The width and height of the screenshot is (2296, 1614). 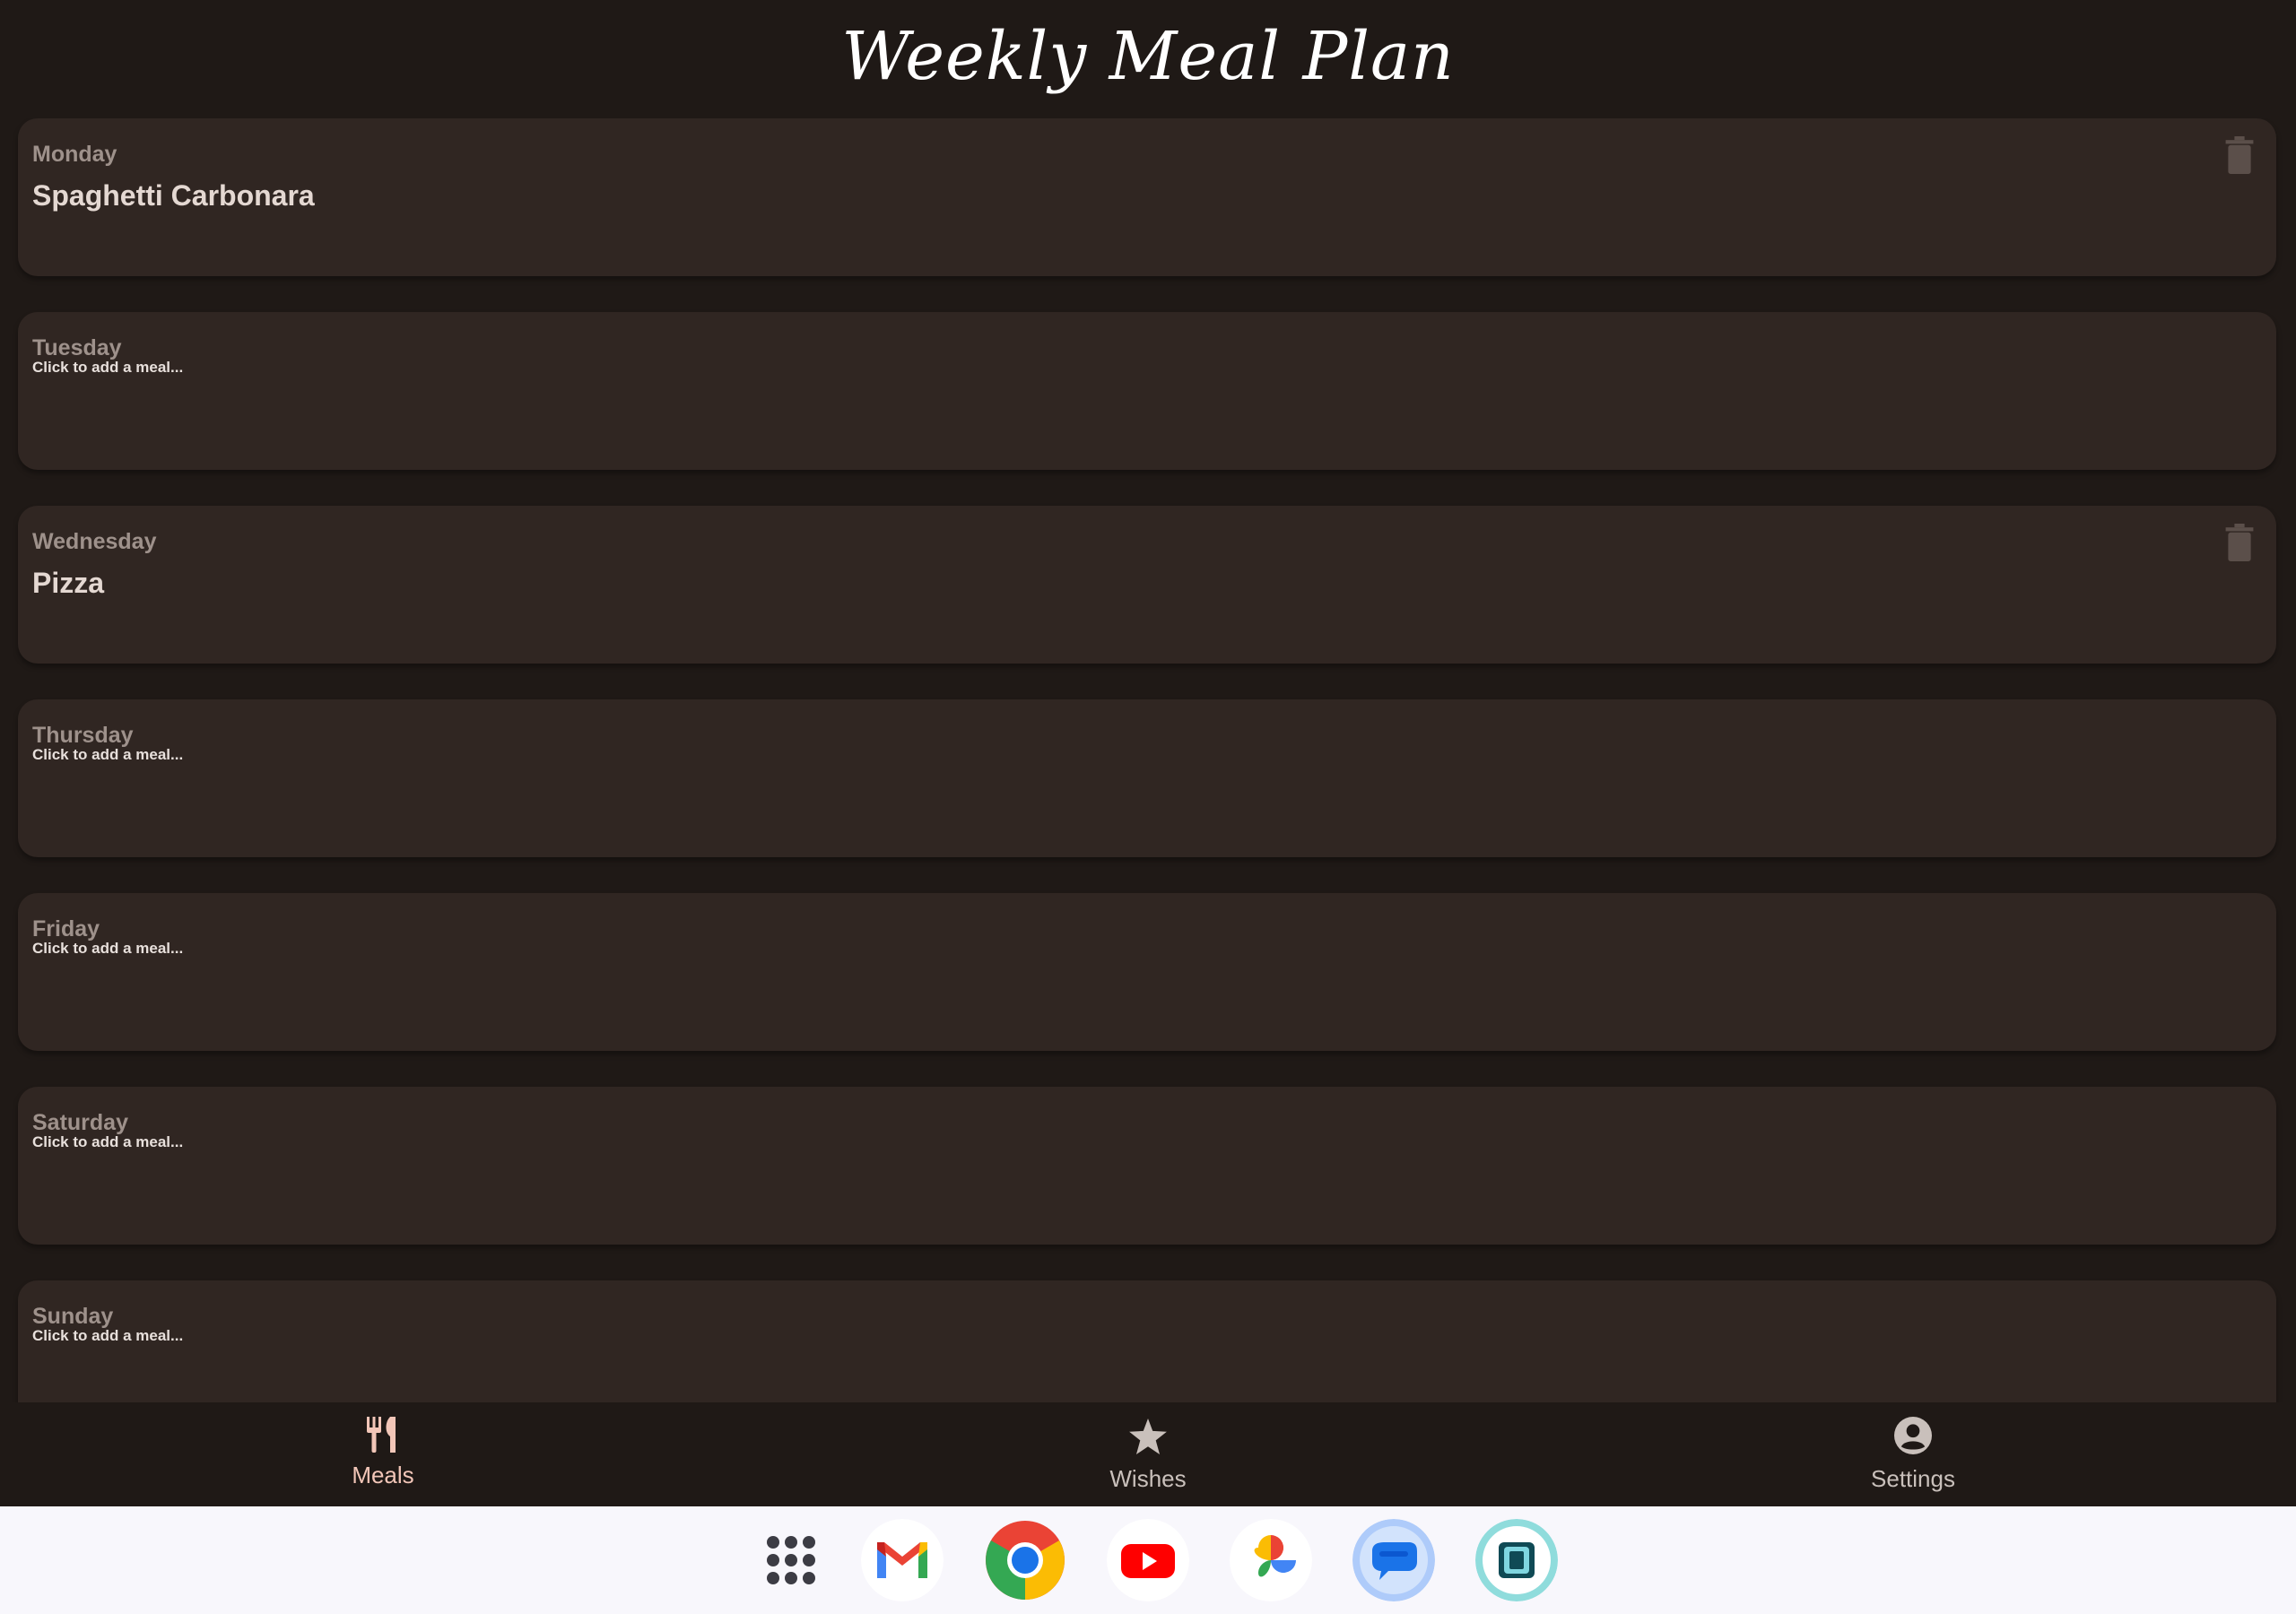 I want to click on day-label: Monday, so click(x=74, y=154).